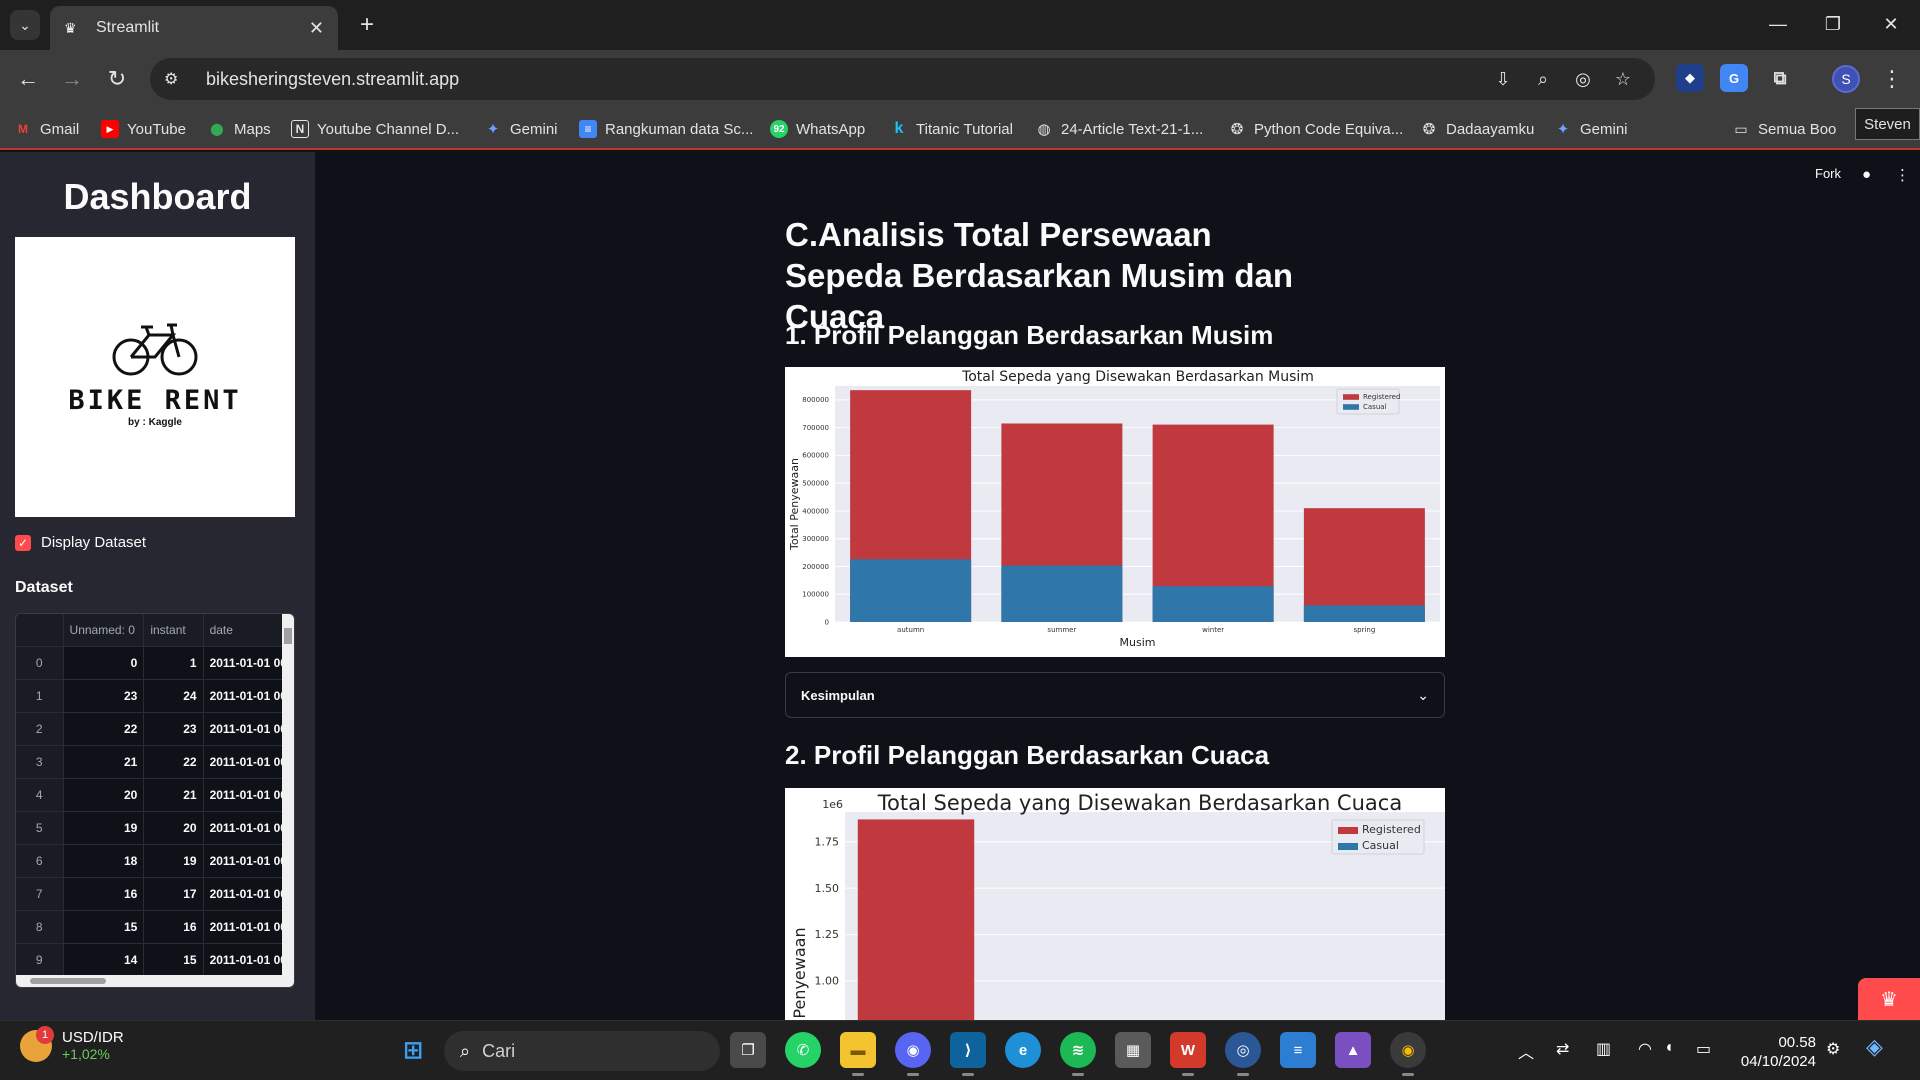 Image resolution: width=1920 pixels, height=1080 pixels. Describe the element at coordinates (367, 25) in the screenshot. I see `new-tab-icon: +` at that location.